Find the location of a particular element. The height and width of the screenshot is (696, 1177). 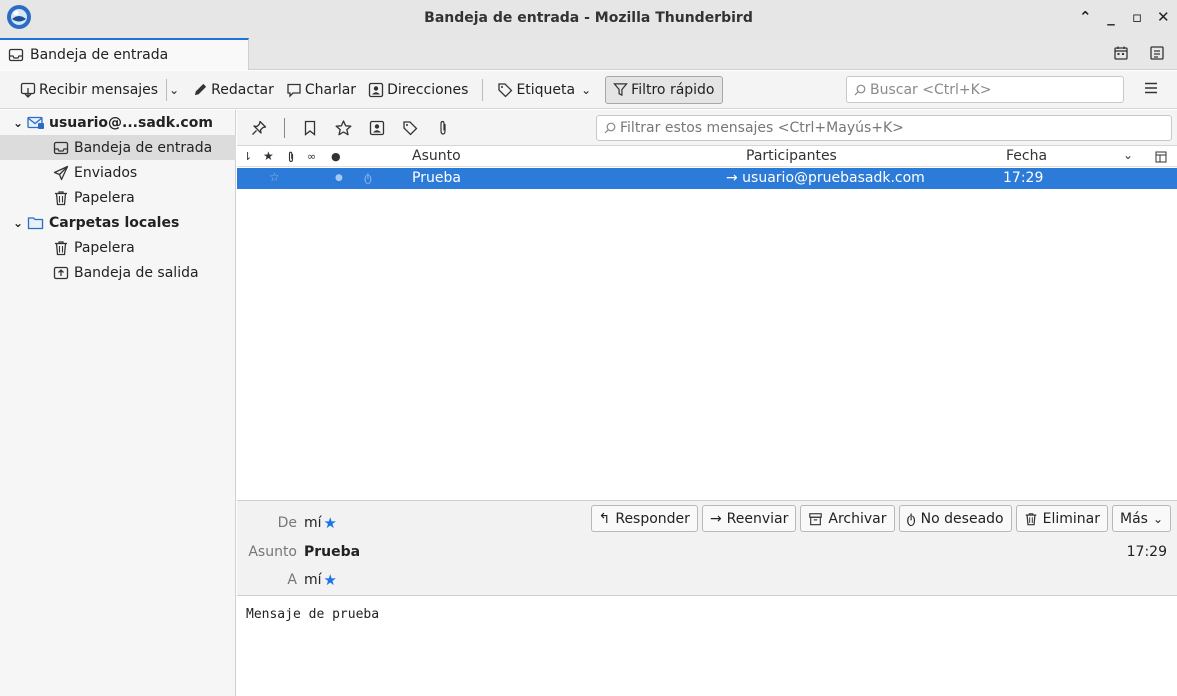

tag-button: Etiqueta ⌄ is located at coordinates (544, 90).